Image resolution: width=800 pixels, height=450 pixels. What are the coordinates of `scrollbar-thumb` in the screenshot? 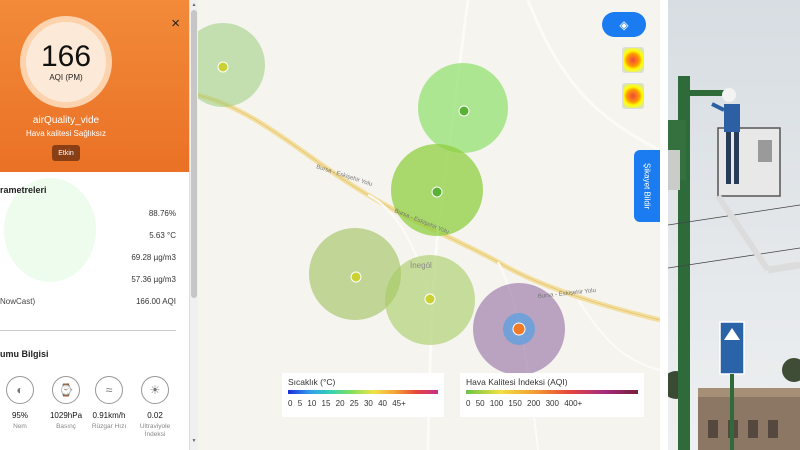 It's located at (194, 154).